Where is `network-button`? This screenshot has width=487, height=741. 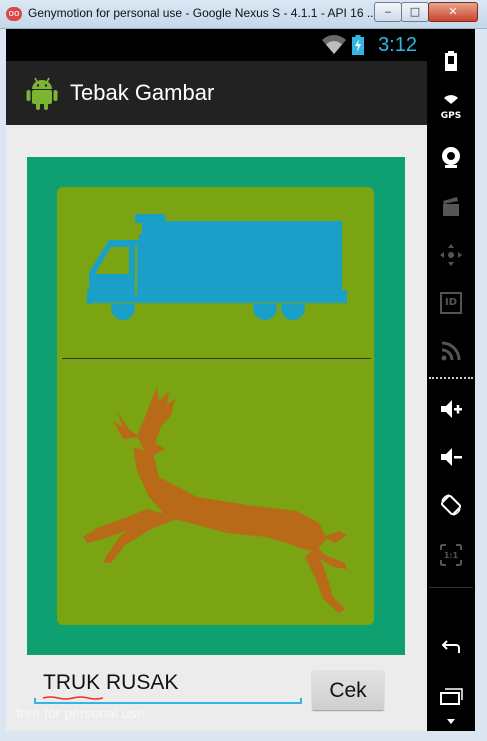
network-button is located at coordinates (451, 351).